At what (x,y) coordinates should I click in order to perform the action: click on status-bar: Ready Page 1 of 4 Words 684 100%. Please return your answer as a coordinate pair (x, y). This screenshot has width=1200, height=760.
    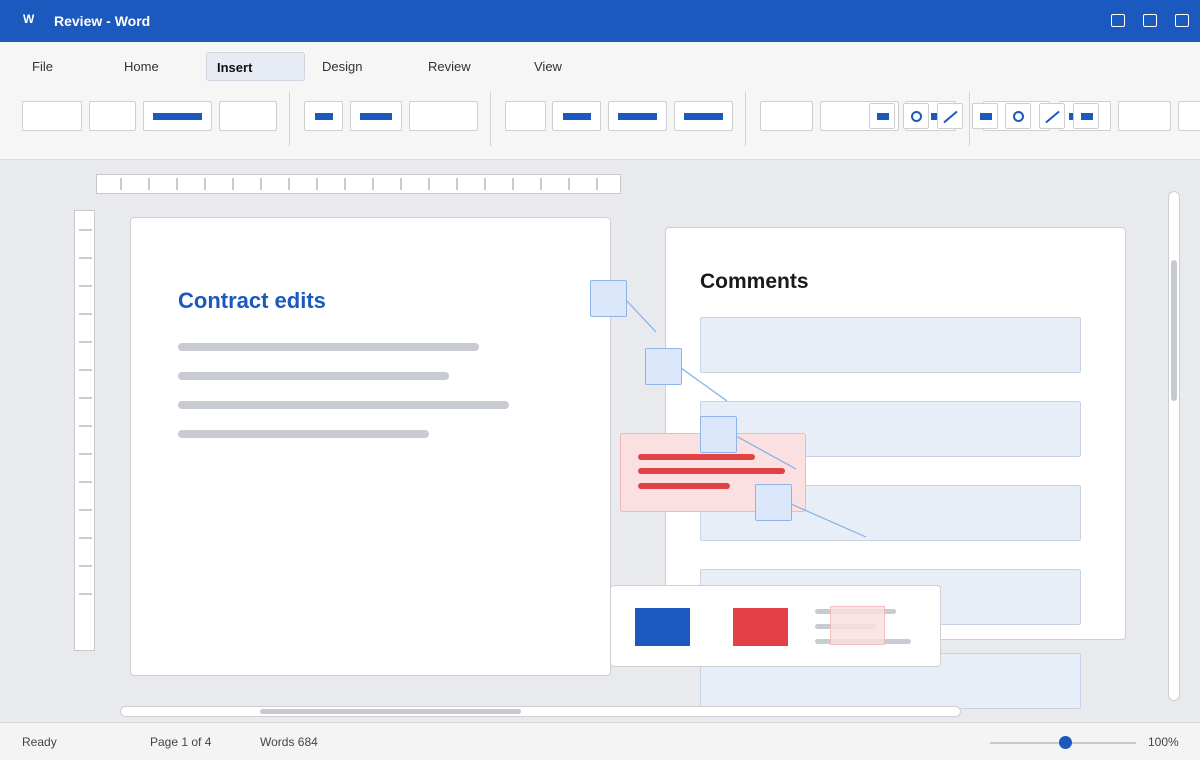
    Looking at the image, I should click on (600, 741).